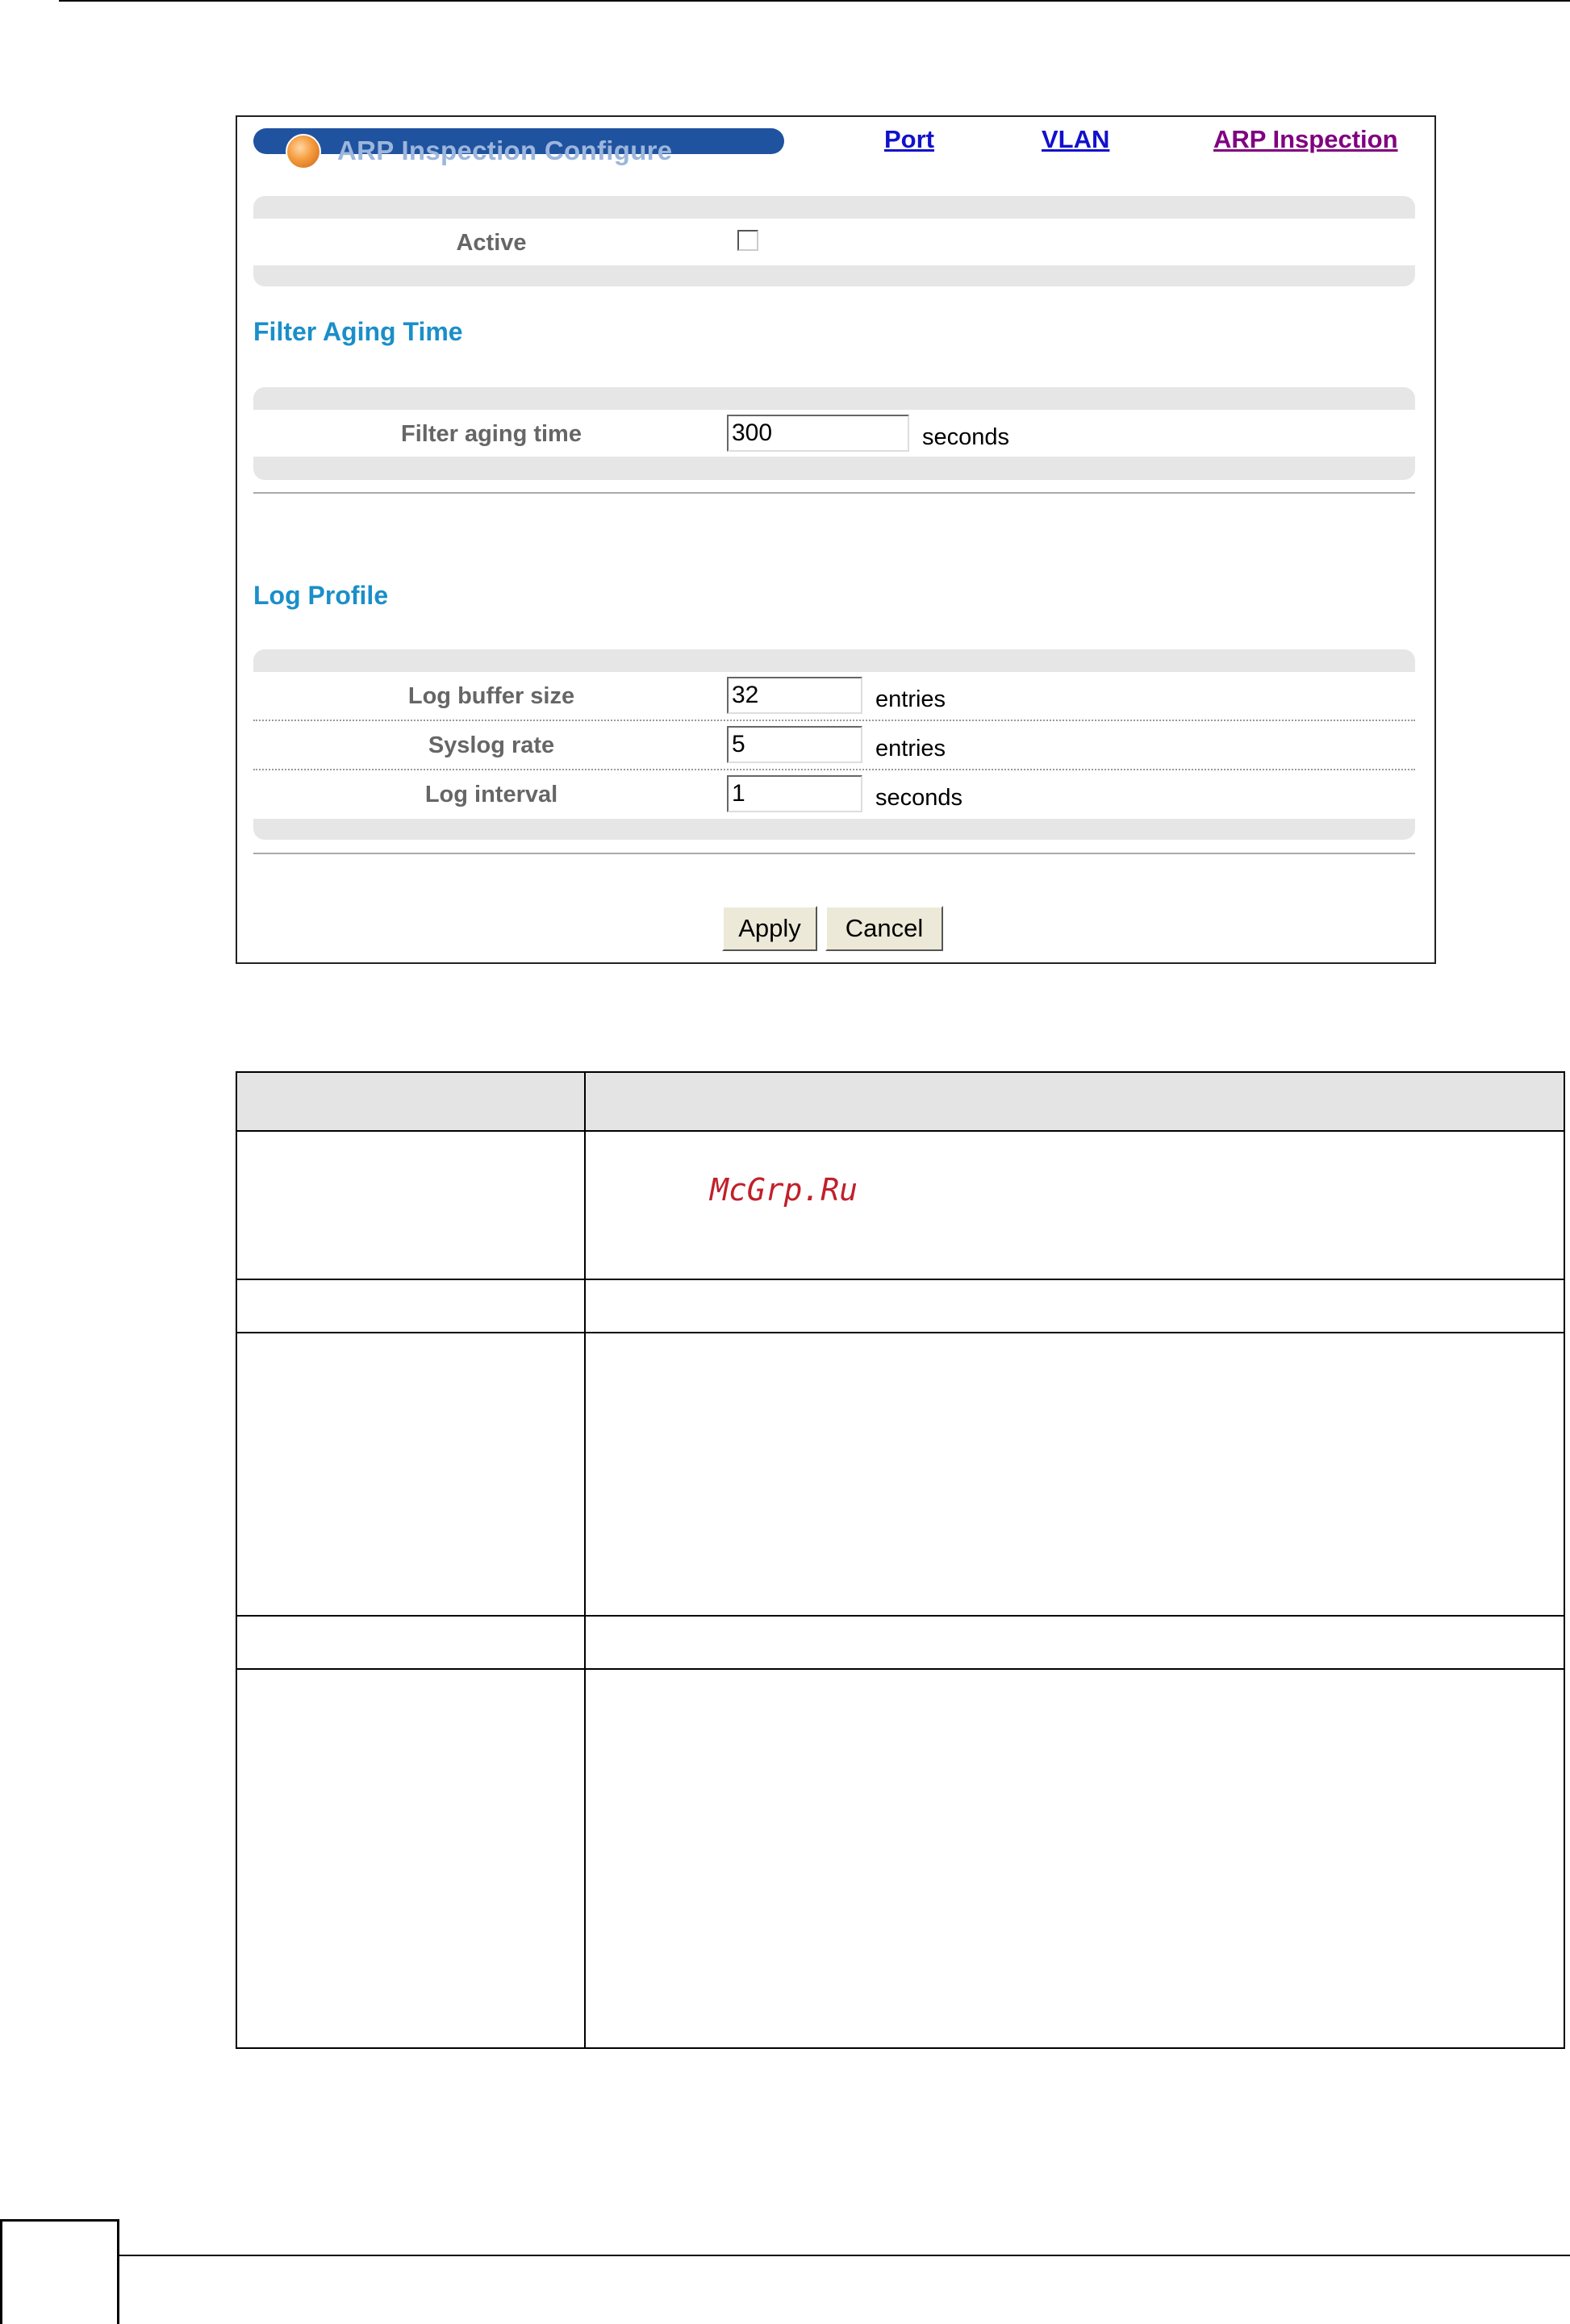  I want to click on log-interval-unit: seconds, so click(919, 798).